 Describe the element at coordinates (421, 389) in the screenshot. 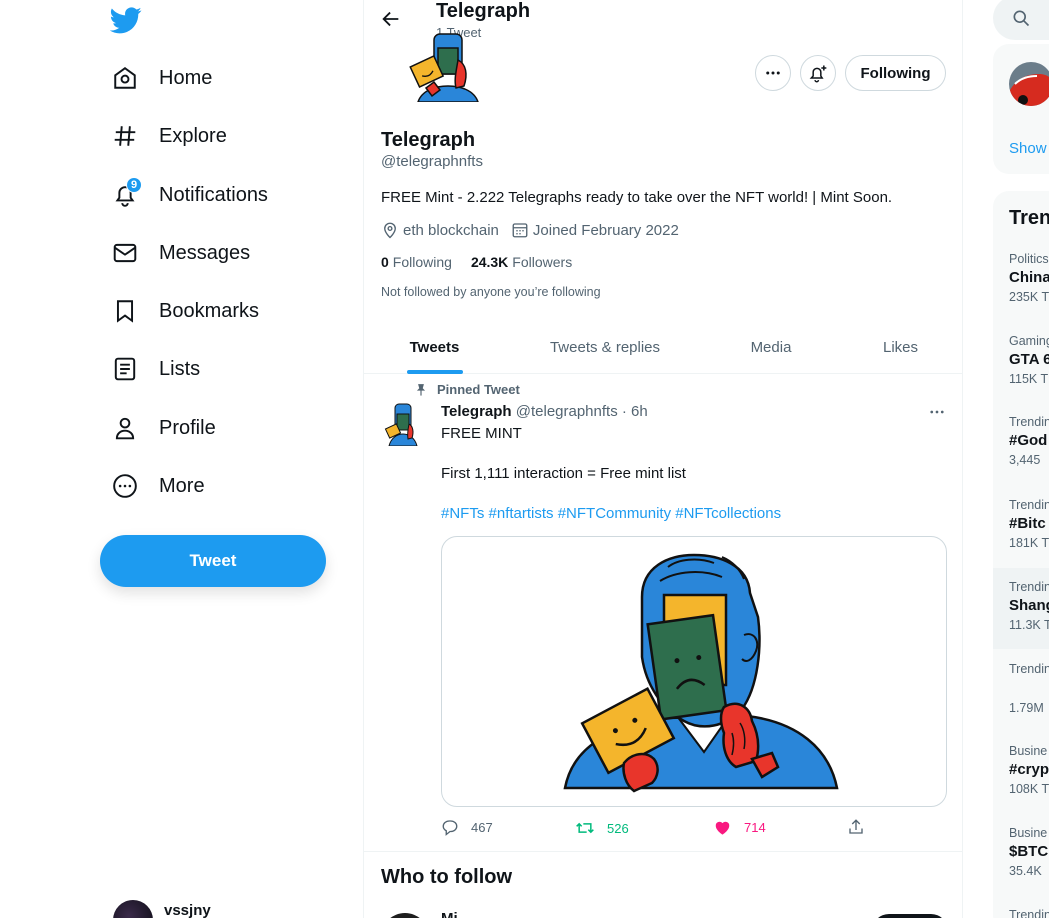

I see `pin-icon` at that location.